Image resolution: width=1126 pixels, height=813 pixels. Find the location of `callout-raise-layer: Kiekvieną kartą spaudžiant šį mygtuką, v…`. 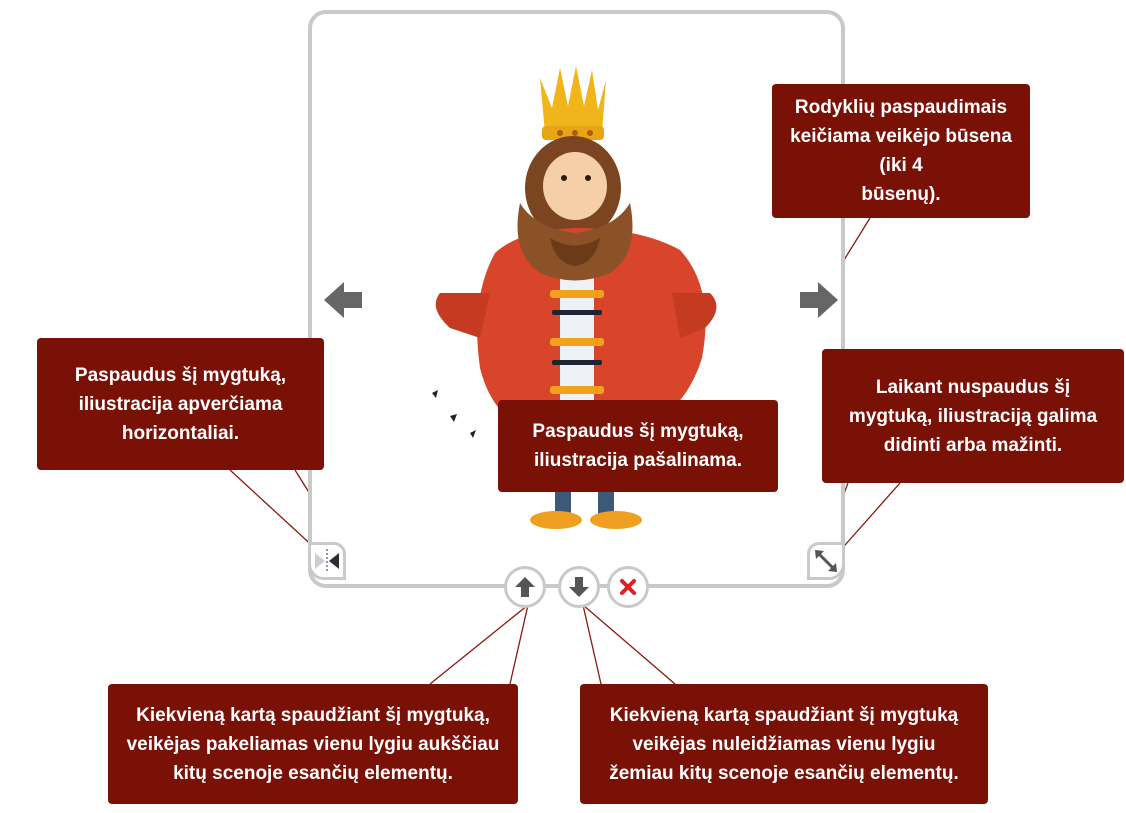

callout-raise-layer: Kiekvieną kartą spaudžiant šį mygtuką, v… is located at coordinates (313, 744).